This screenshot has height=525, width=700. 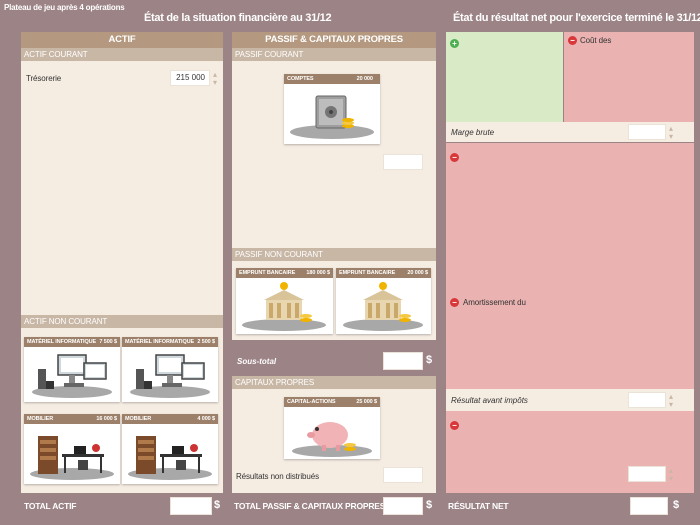 I want to click on passif-header: PASSIF & CAPITAUX PROPRES, so click(x=334, y=40).